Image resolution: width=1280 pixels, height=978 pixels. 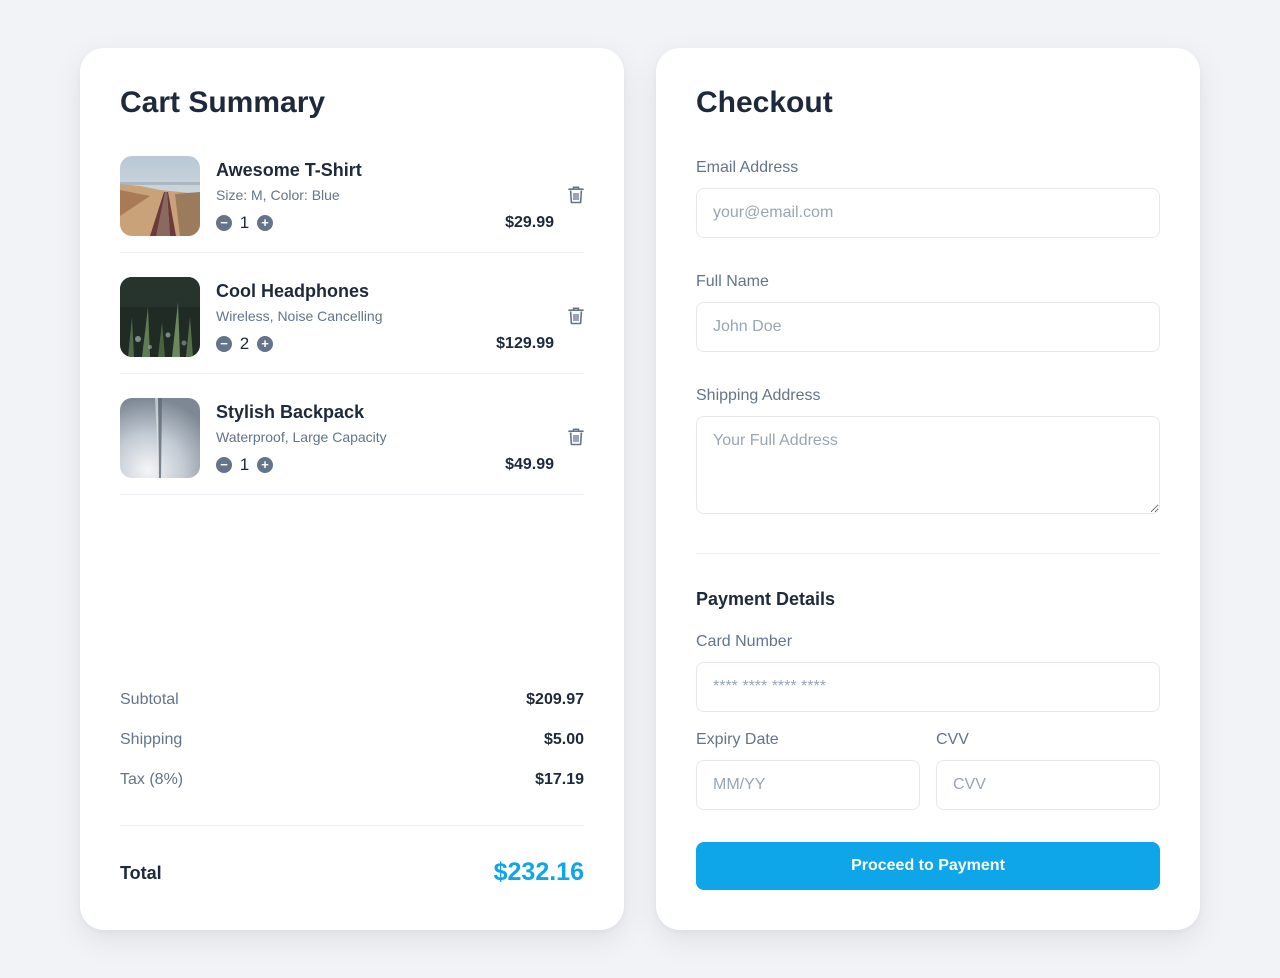 I want to click on email-field, so click(x=928, y=213).